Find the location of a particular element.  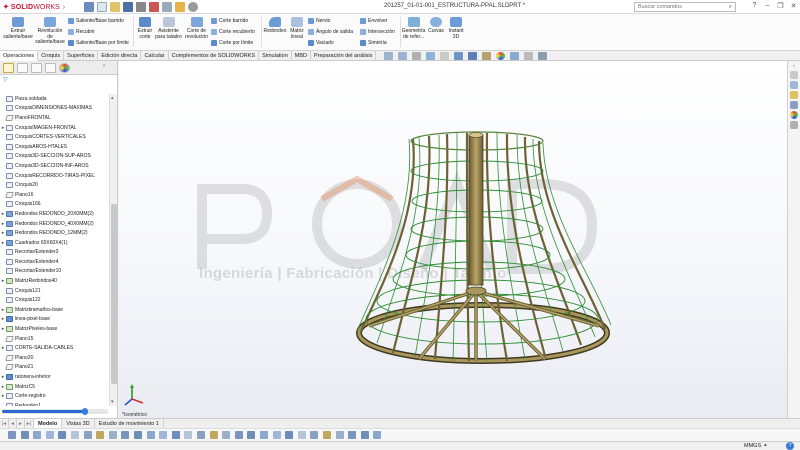

design-library-icon is located at coordinates (794, 85).